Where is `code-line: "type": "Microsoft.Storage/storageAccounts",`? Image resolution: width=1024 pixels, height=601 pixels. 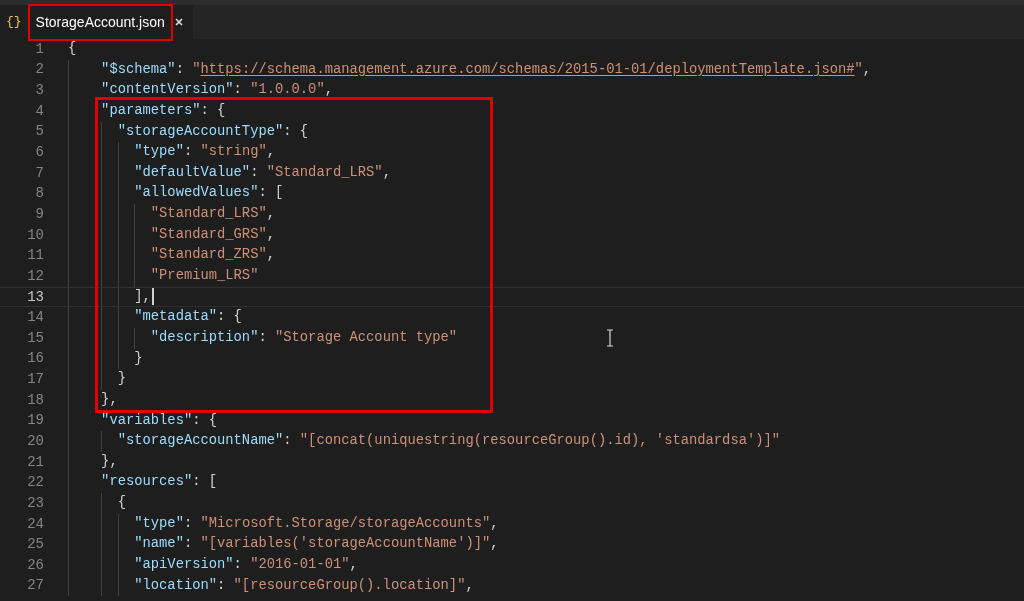 code-line: "type": "Microsoft.Storage/storageAccounts", is located at coordinates (316, 523).